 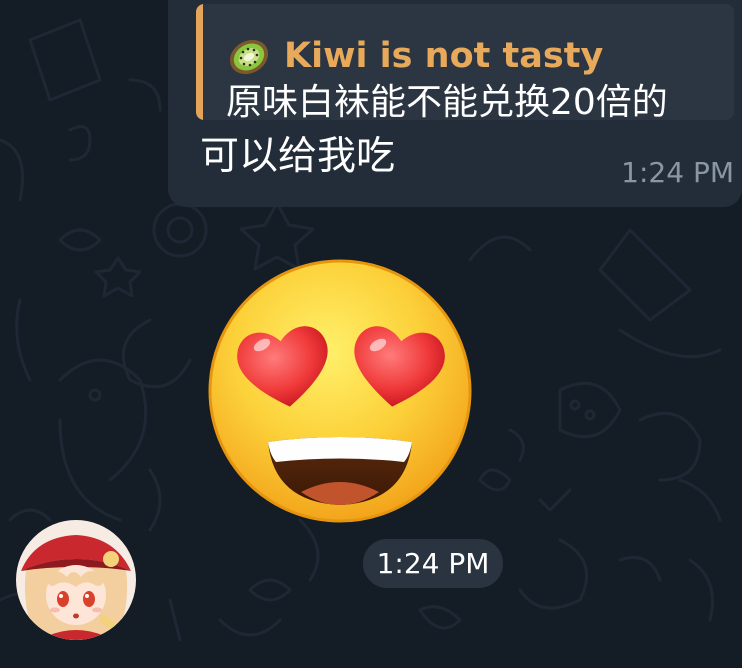 I want to click on reply-quote: Kiwi is not tasty 原味白袜能不能兑换20倍的, so click(x=465, y=62).